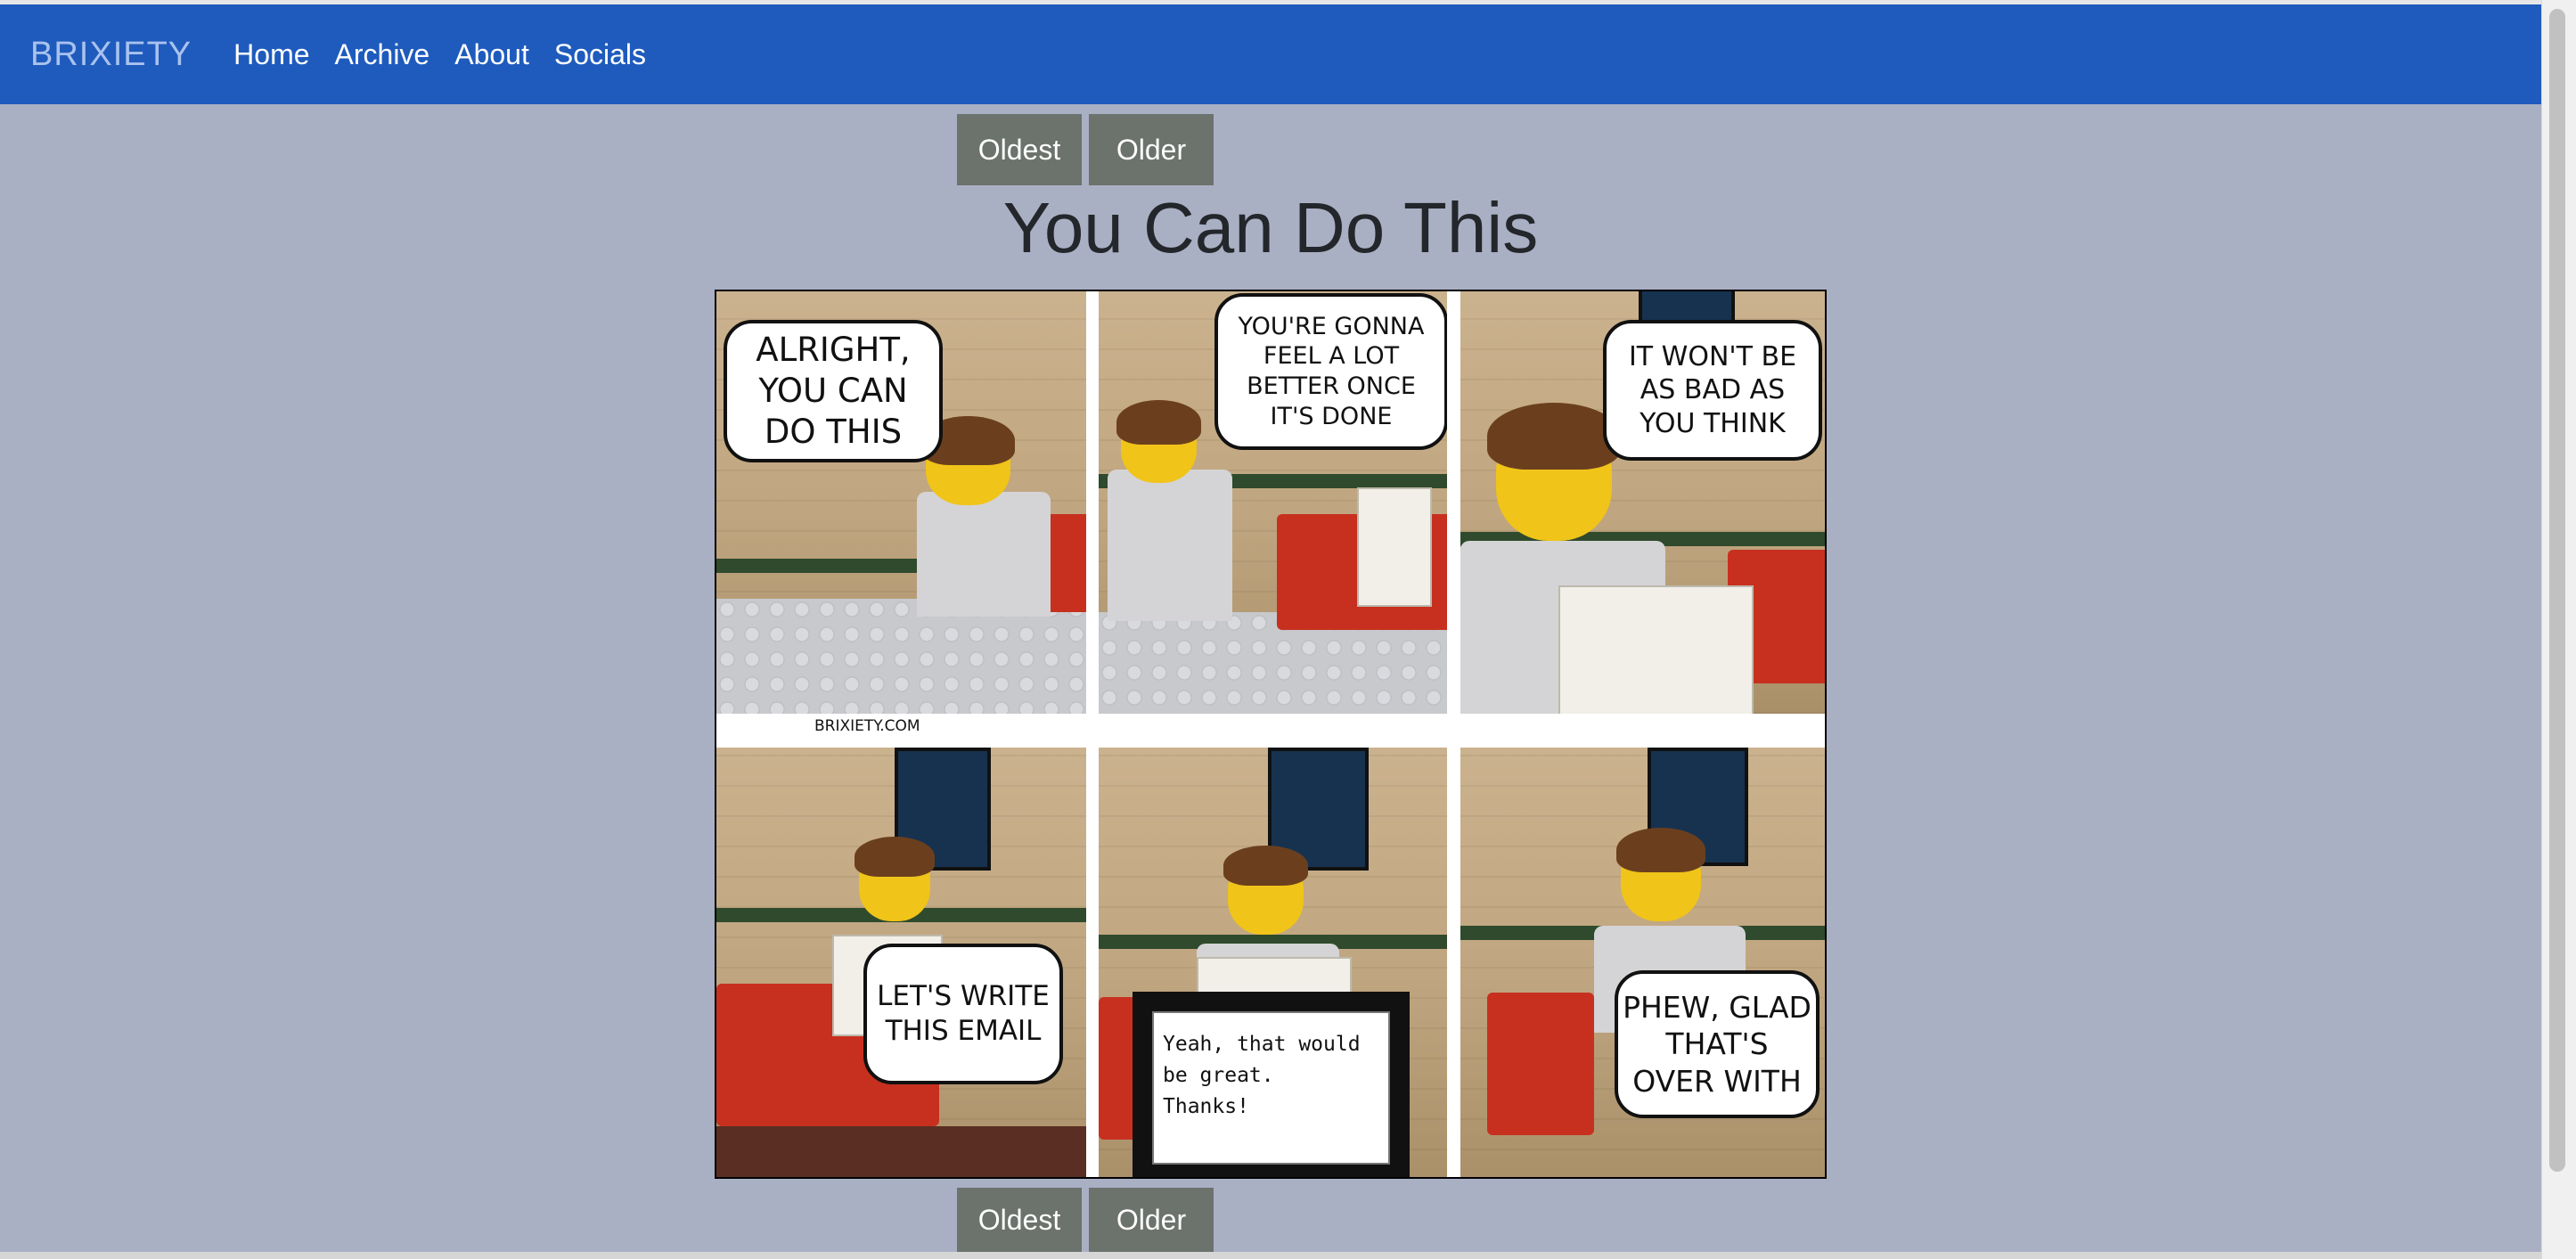  Describe the element at coordinates (901, 502) in the screenshot. I see `comic-panel-1: ALRIGHT, YOU CAN DO THIS` at that location.